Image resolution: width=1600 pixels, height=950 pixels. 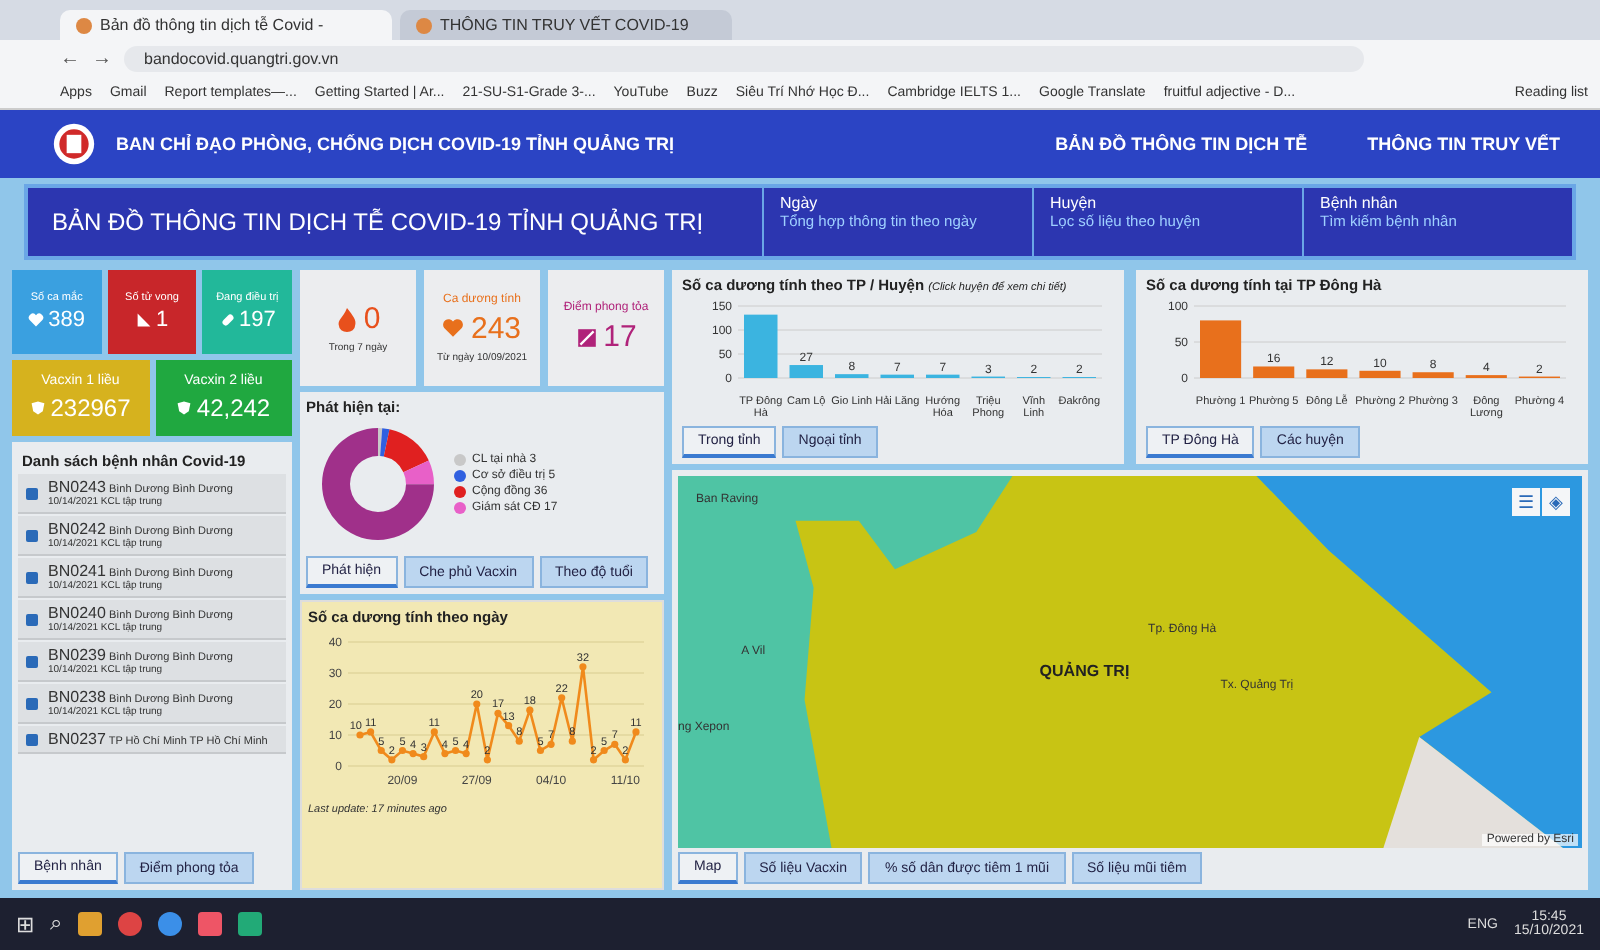 I want to click on map-label: QUẢNG TRỊ, so click(x=1084, y=670).